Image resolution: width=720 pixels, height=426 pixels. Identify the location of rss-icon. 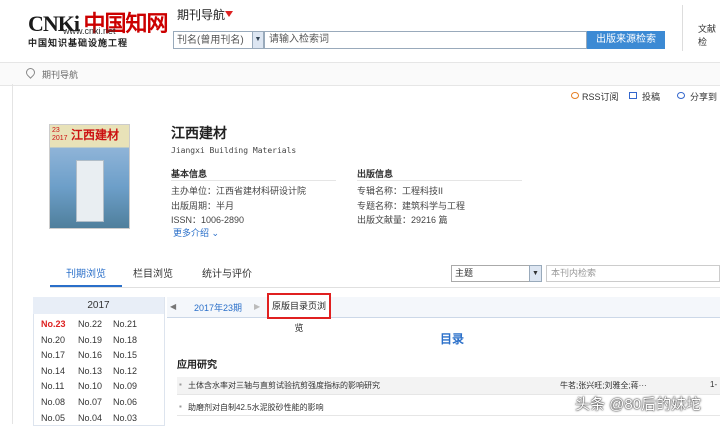
(575, 95).